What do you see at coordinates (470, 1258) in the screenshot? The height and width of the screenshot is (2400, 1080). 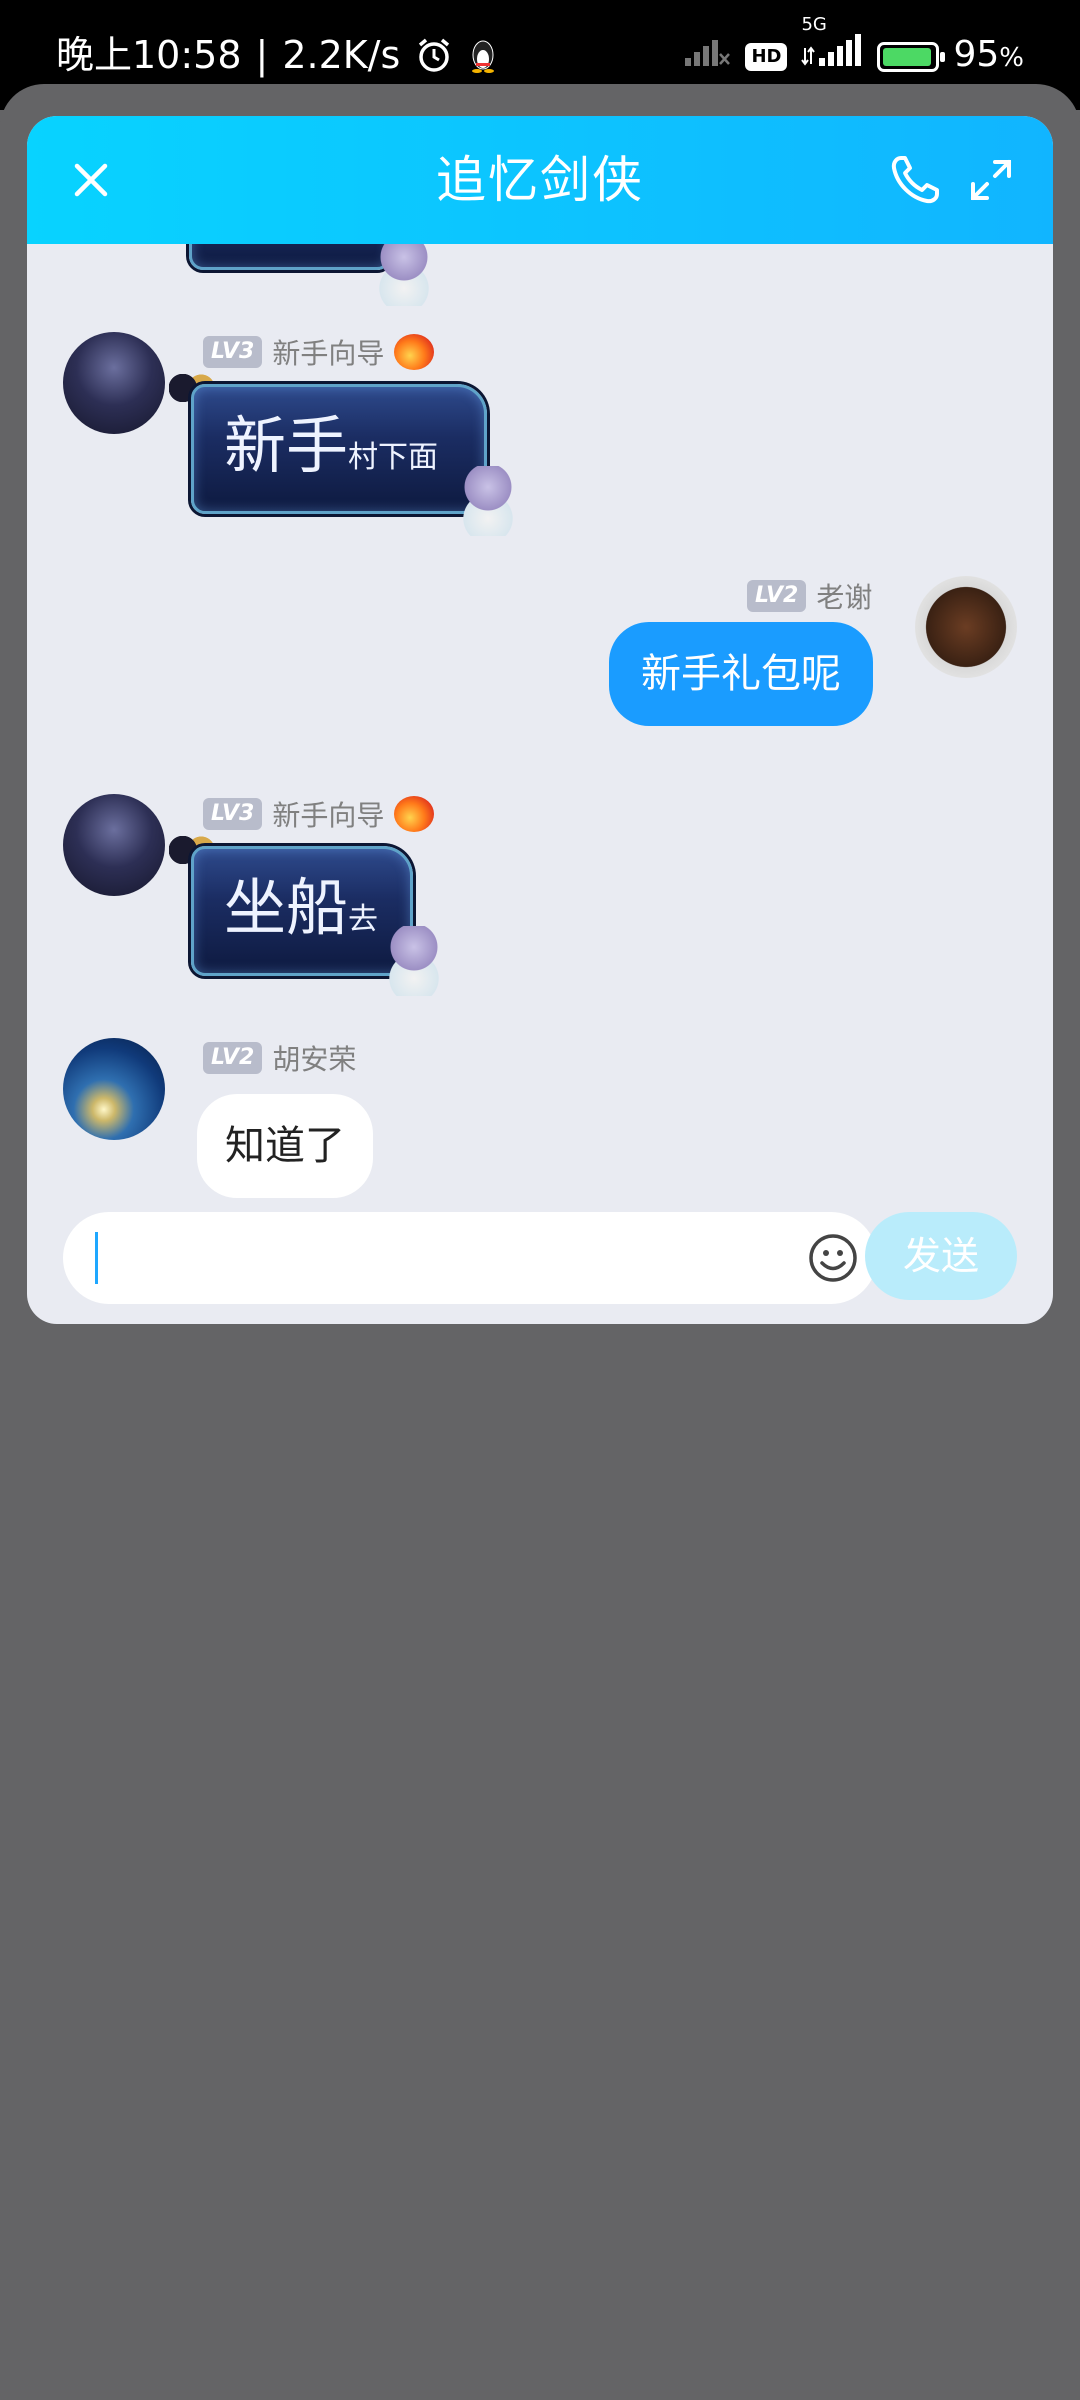 I see `message-input` at bounding box center [470, 1258].